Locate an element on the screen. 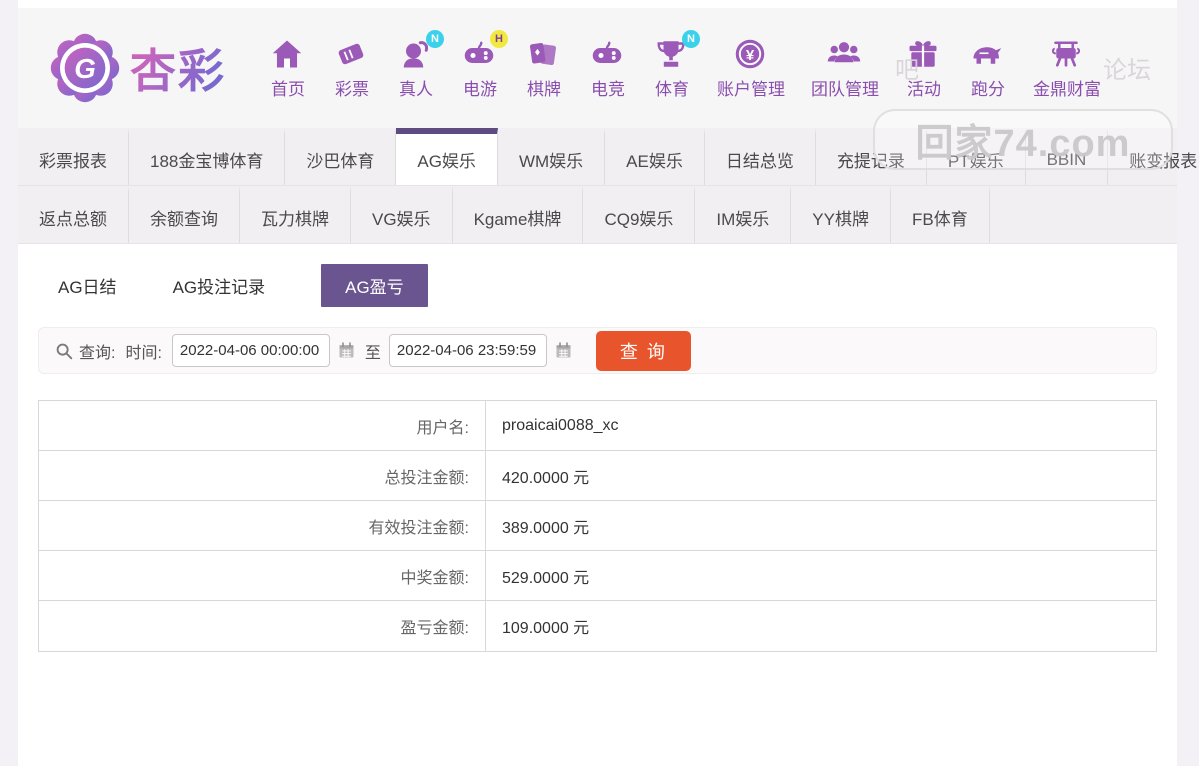  report-tab: AG娱乐 is located at coordinates (447, 156).